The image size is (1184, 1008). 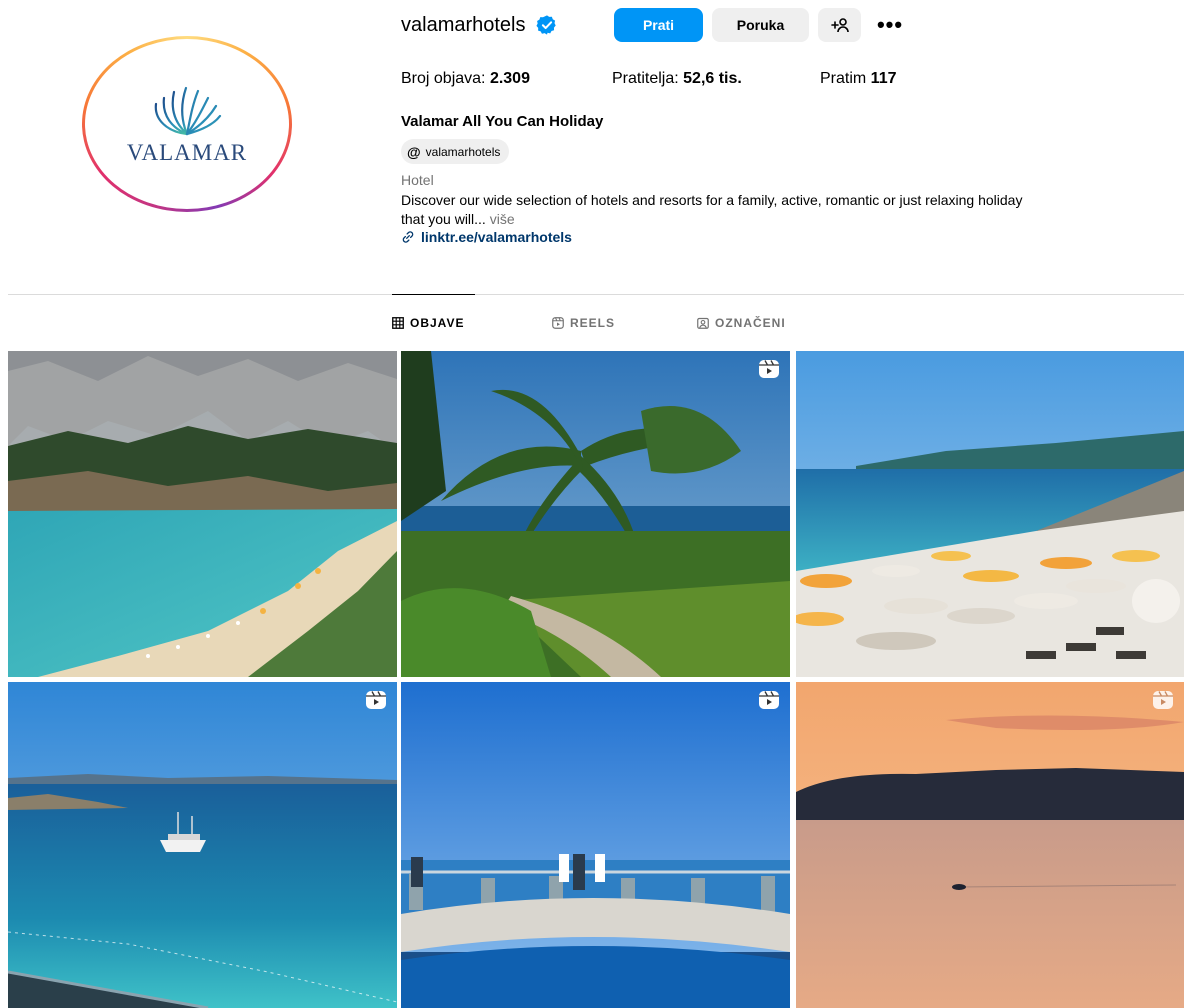 I want to click on post-image-palm-garden, so click(x=595, y=514).